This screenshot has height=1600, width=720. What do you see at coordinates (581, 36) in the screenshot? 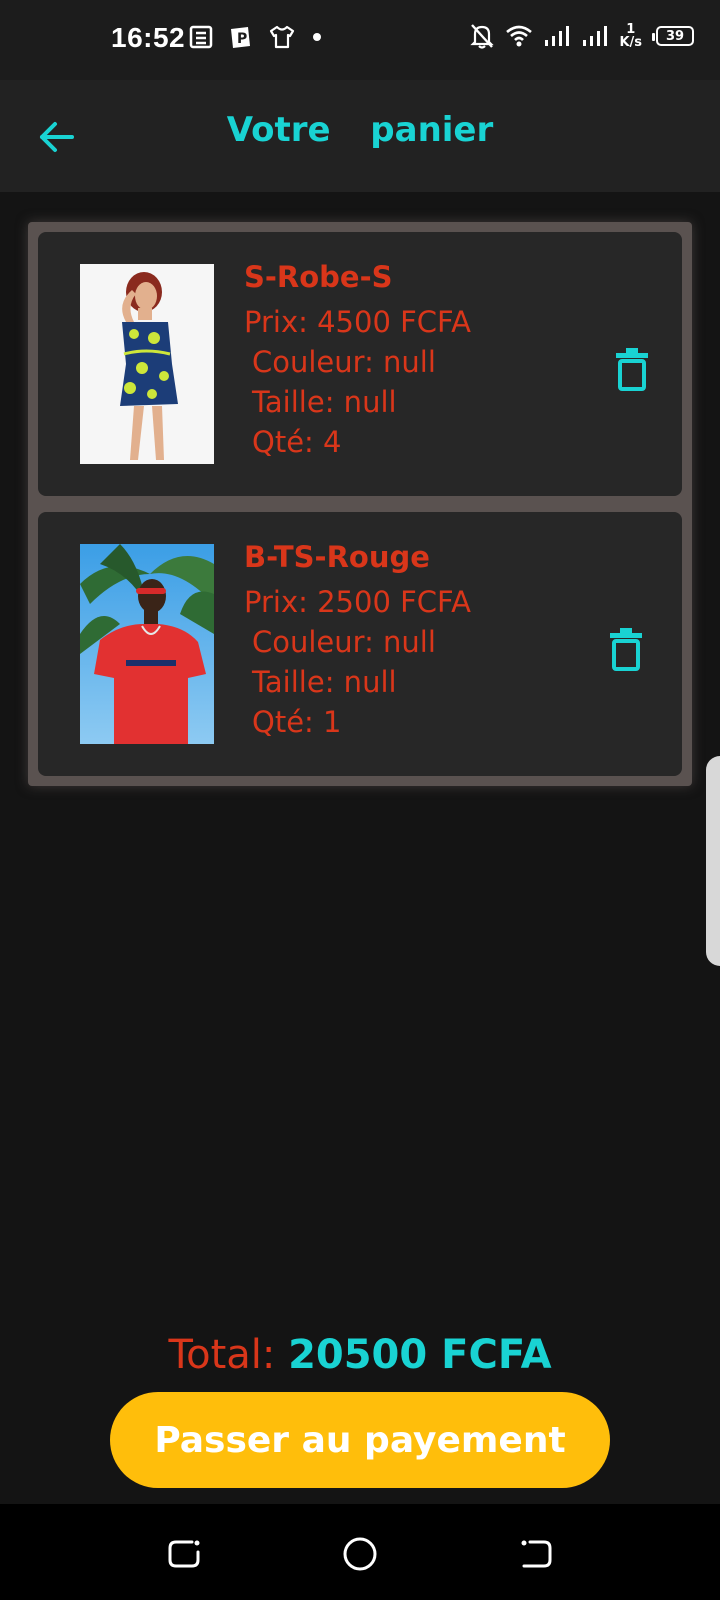
I see `status-right-icons: 1 K/s 39` at bounding box center [581, 36].